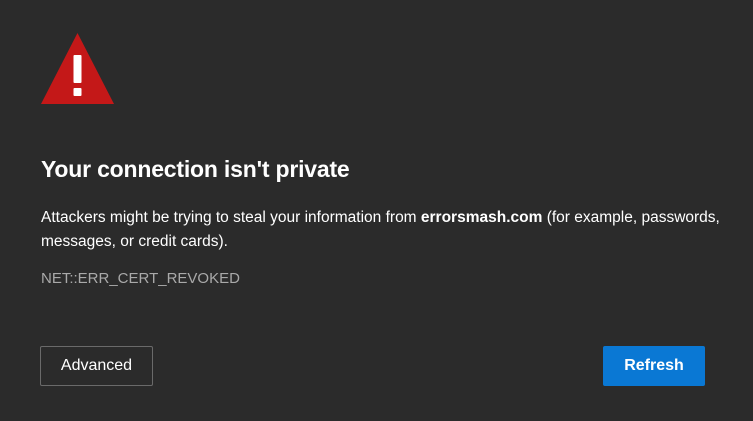 The height and width of the screenshot is (421, 753). Describe the element at coordinates (481, 217) in the screenshot. I see `message-domain: errorsmash.com` at that location.